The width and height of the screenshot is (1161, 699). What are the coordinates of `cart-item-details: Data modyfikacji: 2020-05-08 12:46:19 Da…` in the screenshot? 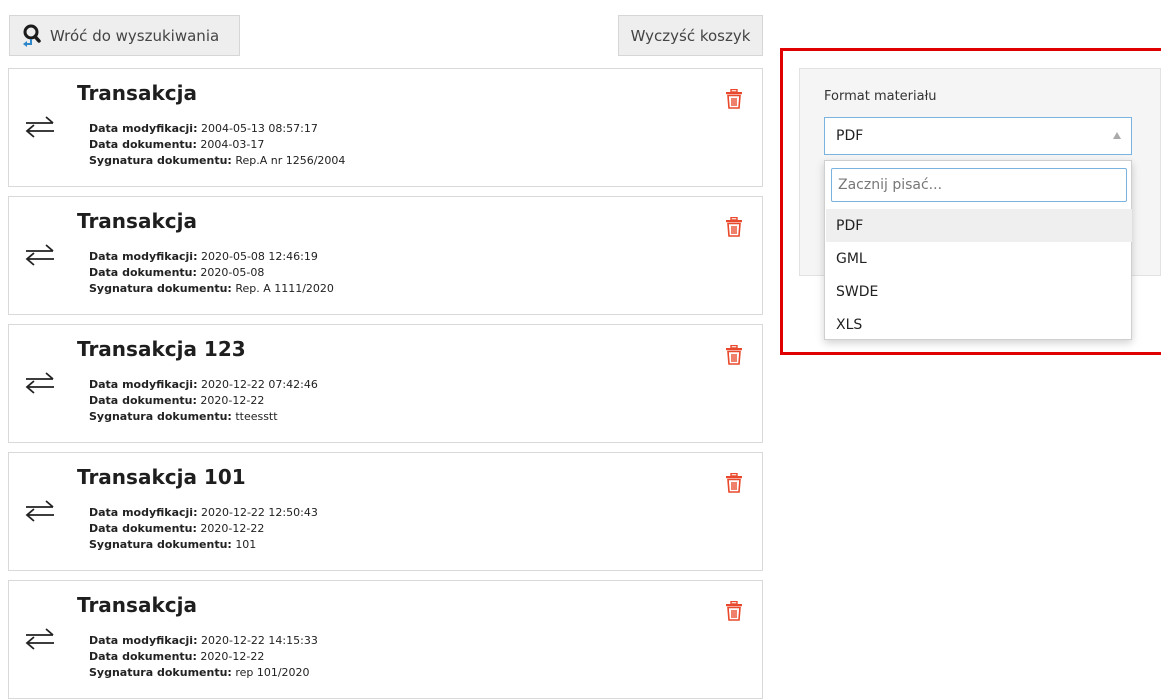 It's located at (211, 273).